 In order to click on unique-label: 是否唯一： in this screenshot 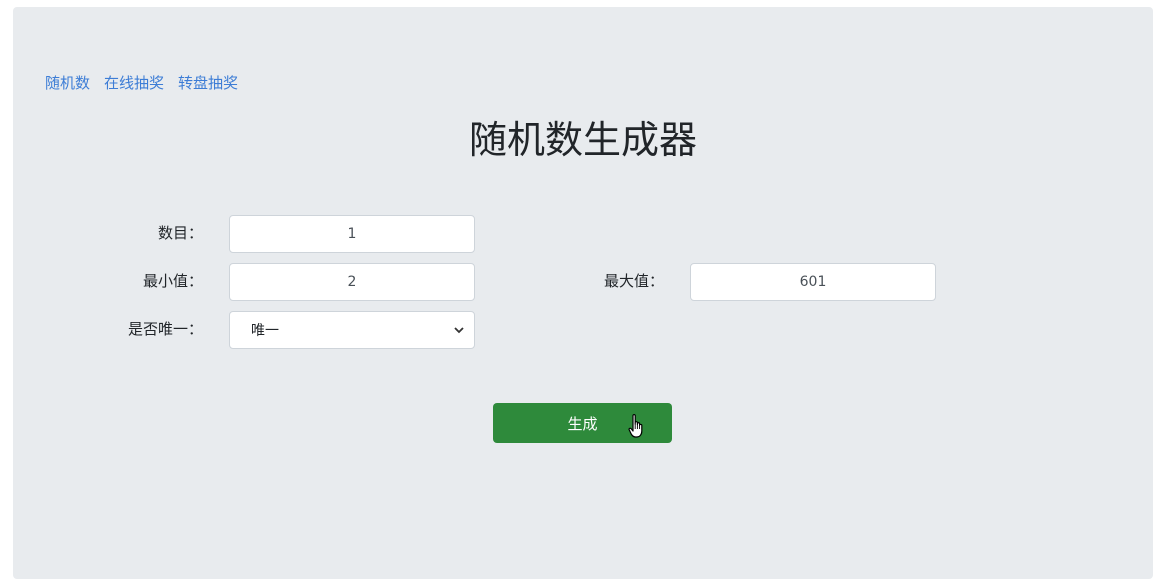, I will do `click(165, 329)`.